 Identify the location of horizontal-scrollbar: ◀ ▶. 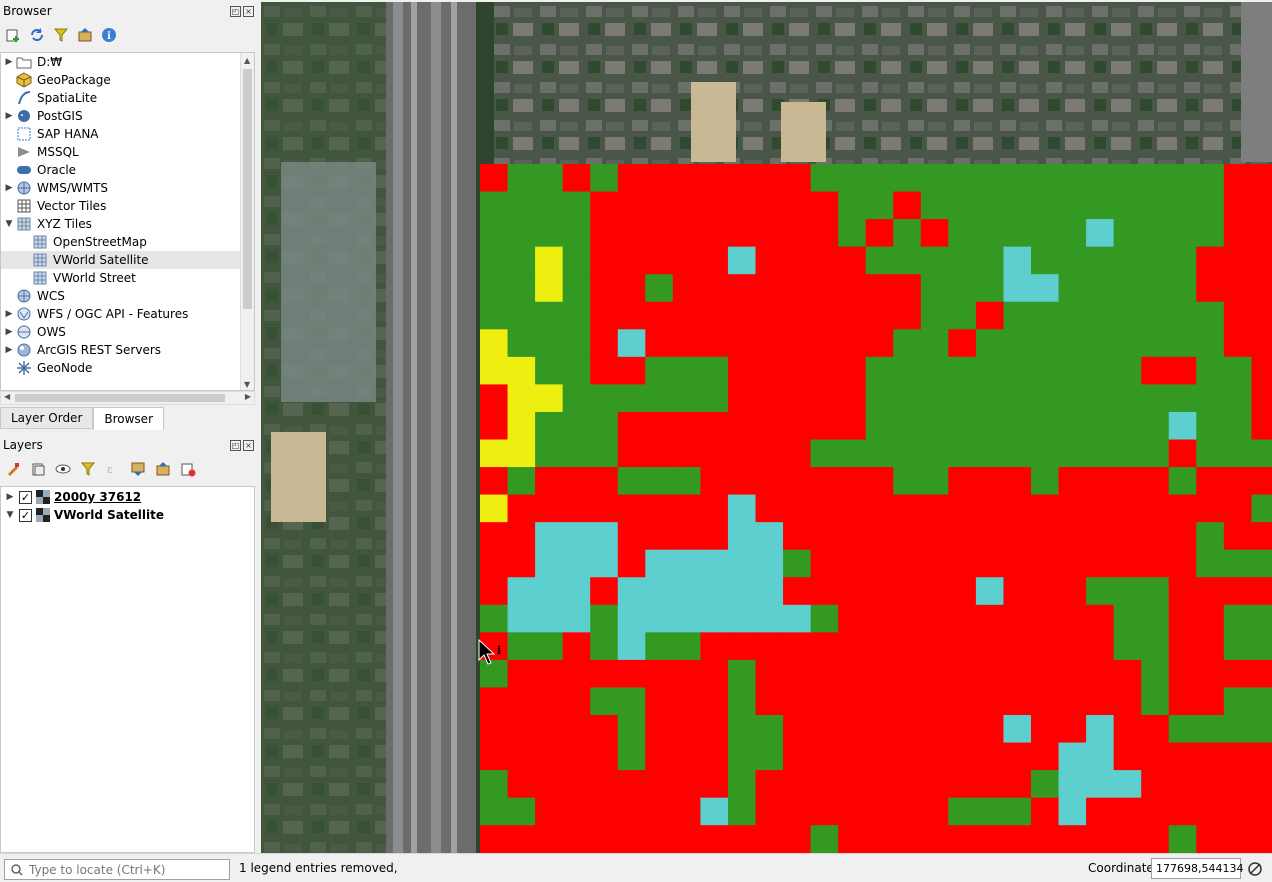
(127, 398).